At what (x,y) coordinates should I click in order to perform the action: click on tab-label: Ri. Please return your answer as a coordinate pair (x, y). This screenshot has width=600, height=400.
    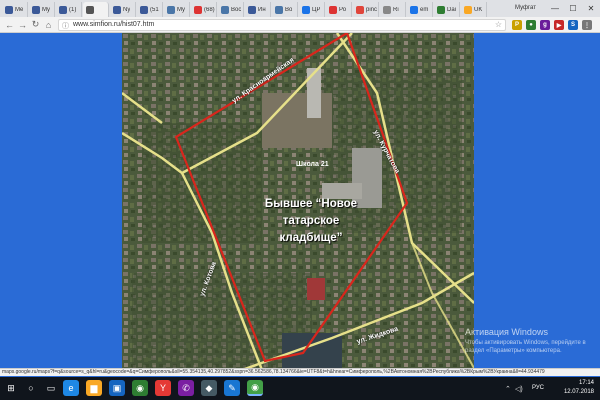
    Looking at the image, I should click on (396, 9).